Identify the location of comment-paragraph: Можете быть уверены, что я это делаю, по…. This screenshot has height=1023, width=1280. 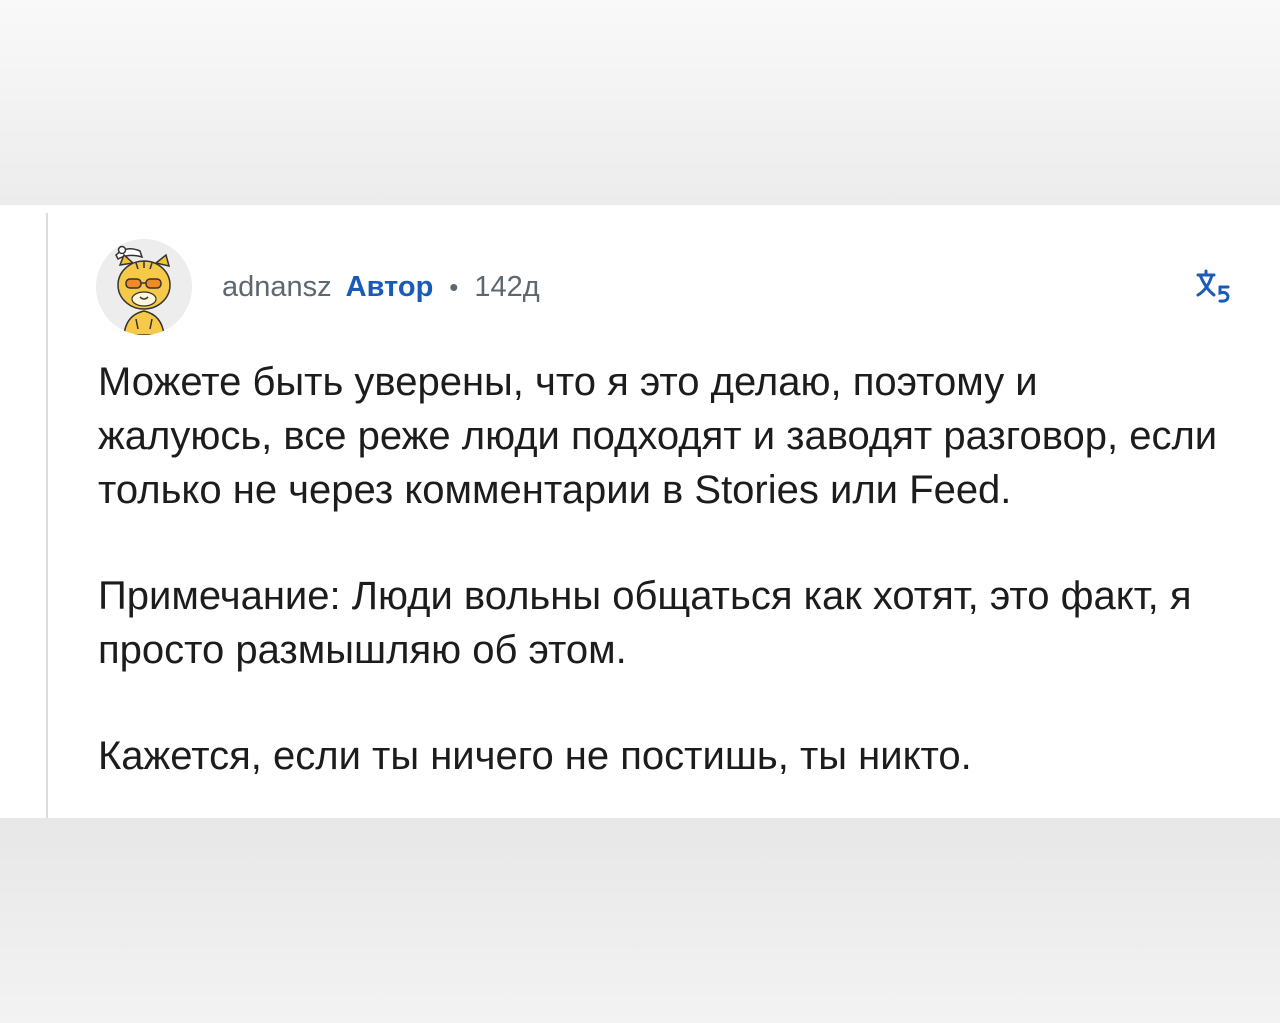
(658, 436).